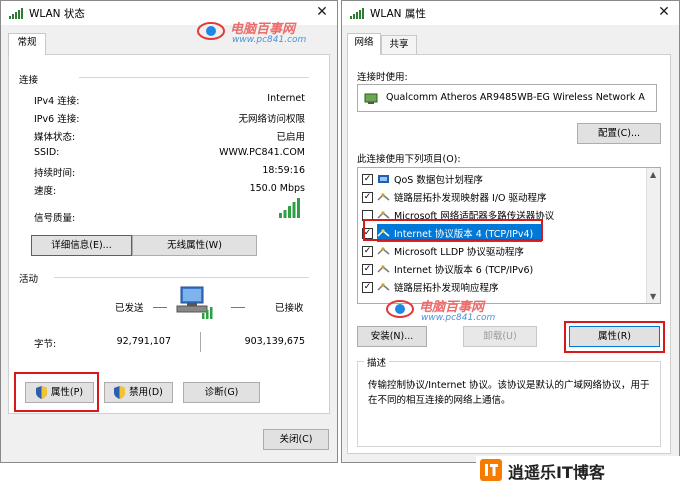 This screenshot has height=485, width=680. I want to click on row-value: 18:59:16, so click(283, 170).